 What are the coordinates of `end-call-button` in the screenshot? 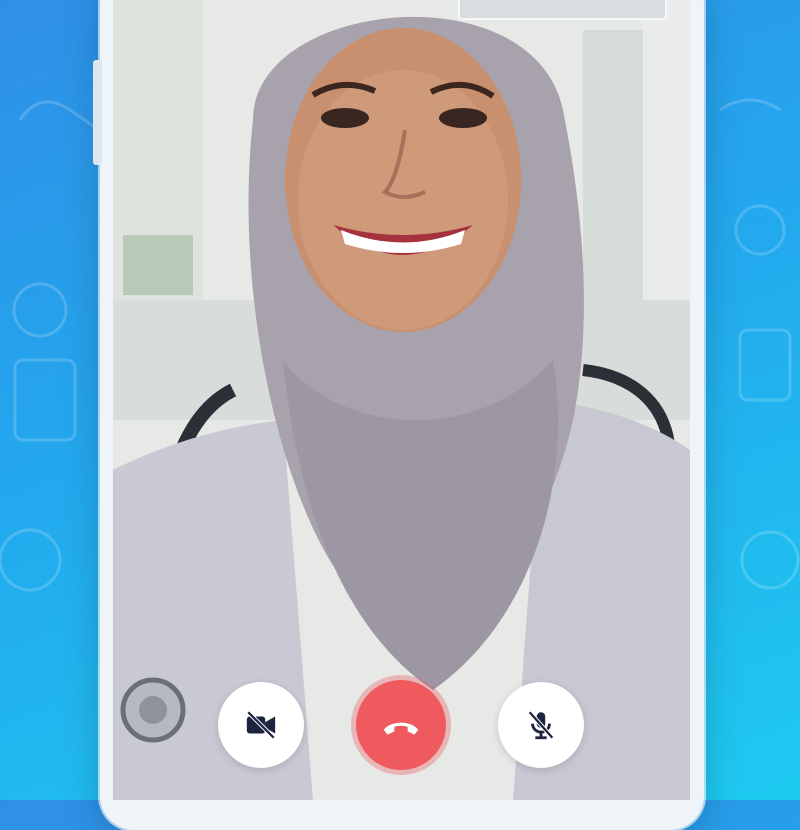 It's located at (401, 725).